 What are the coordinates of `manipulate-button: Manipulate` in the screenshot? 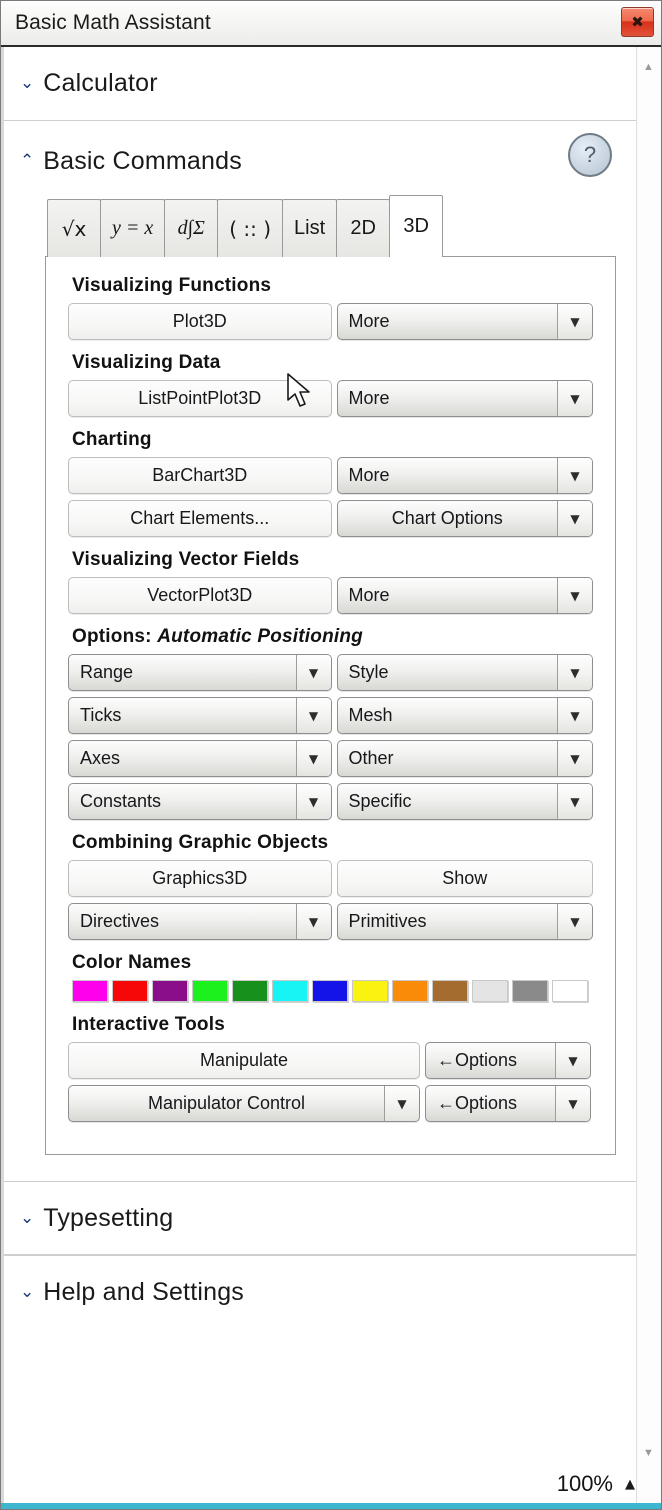 It's located at (244, 1060).